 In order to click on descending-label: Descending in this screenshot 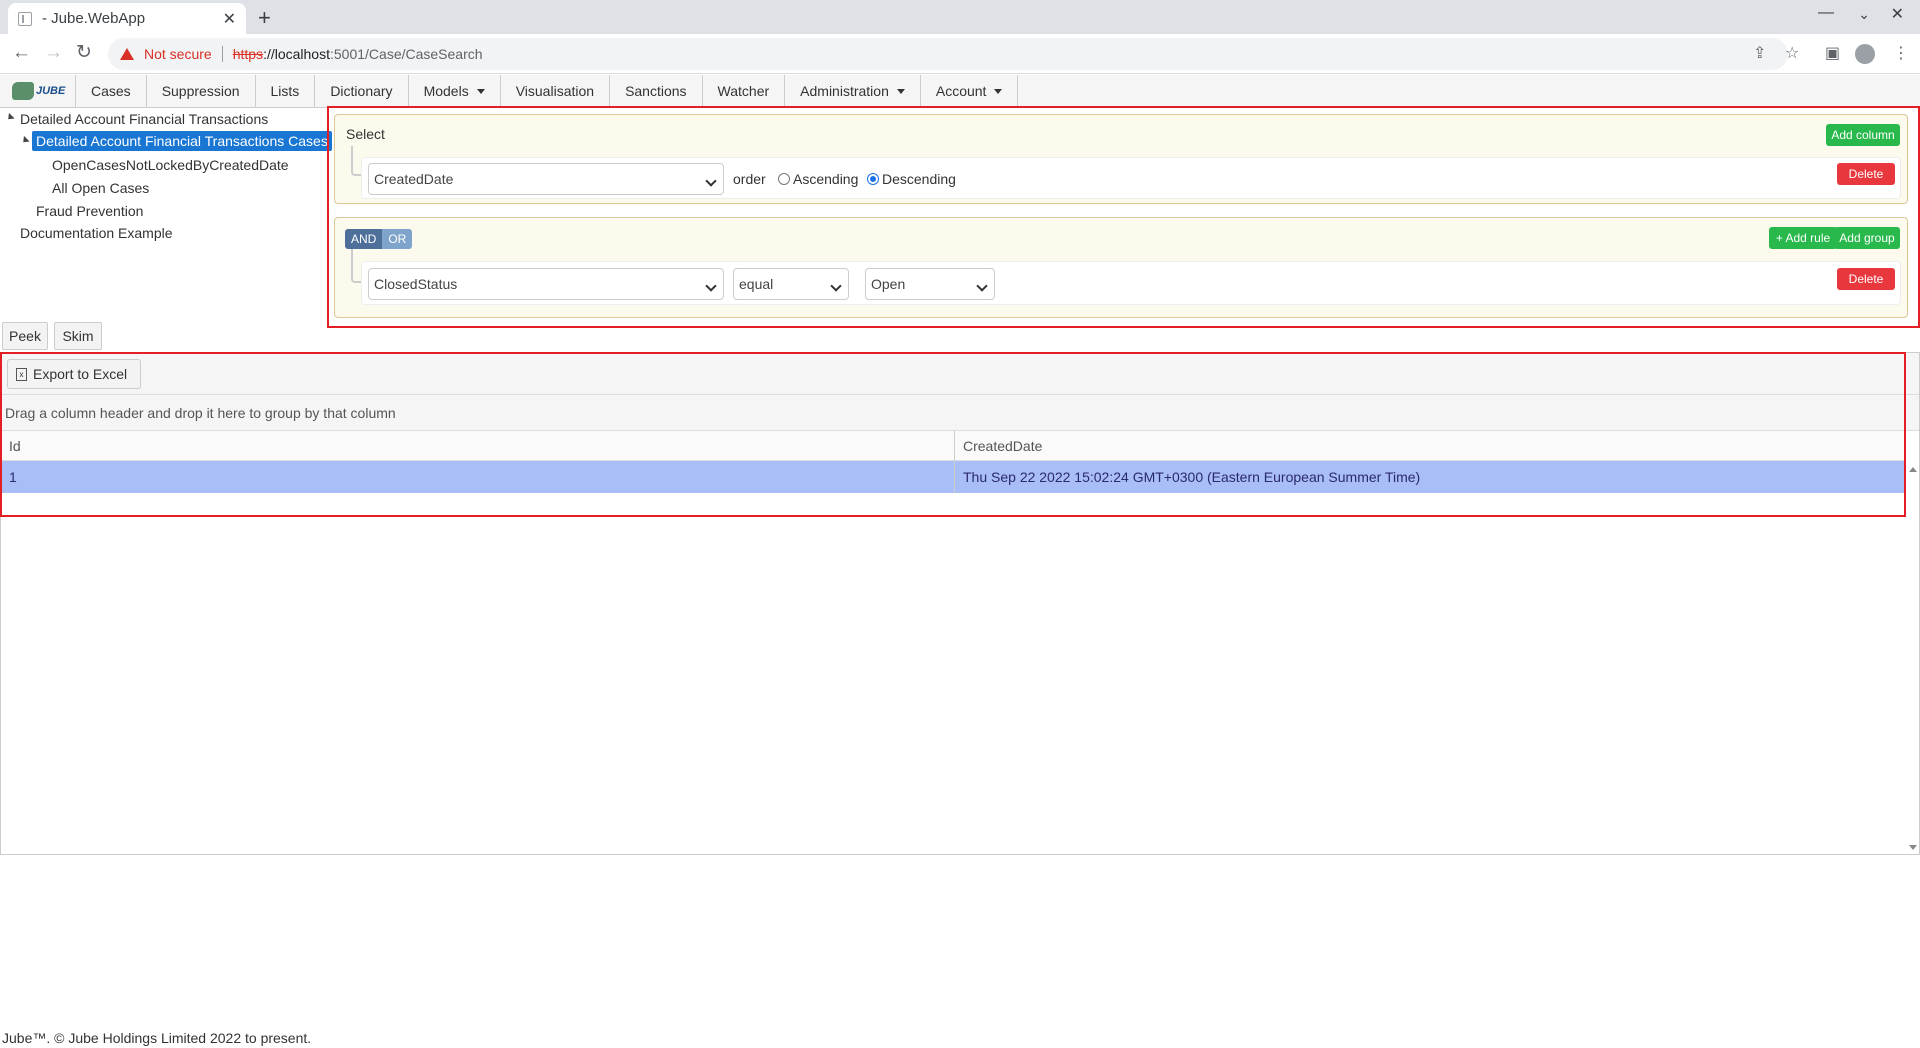, I will do `click(919, 179)`.